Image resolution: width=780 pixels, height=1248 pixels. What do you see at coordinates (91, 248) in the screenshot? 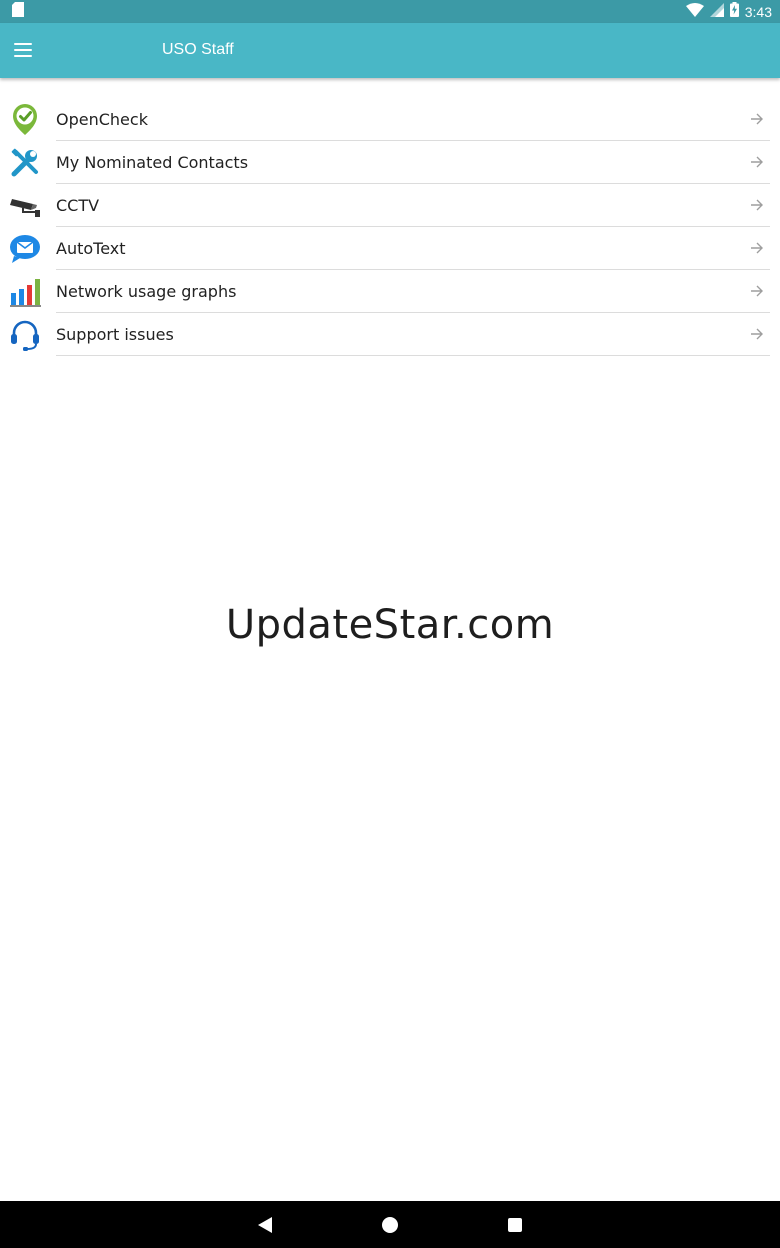
I see `menu-item-label: AutoText` at bounding box center [91, 248].